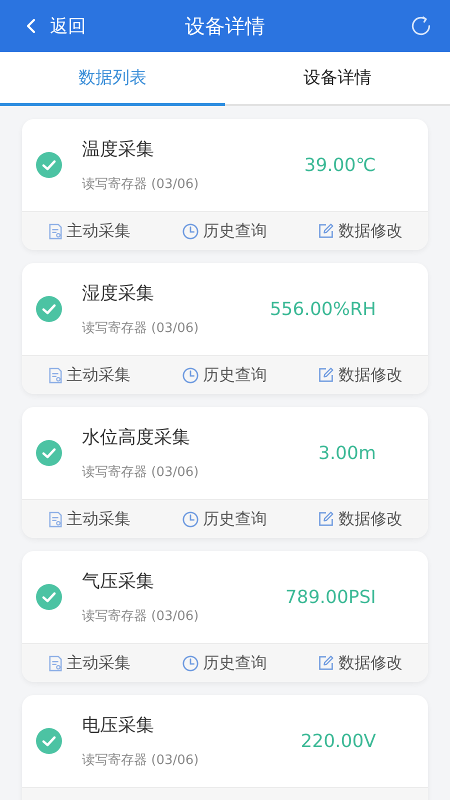  What do you see at coordinates (347, 453) in the screenshot?
I see `reading-value: 3.00m` at bounding box center [347, 453].